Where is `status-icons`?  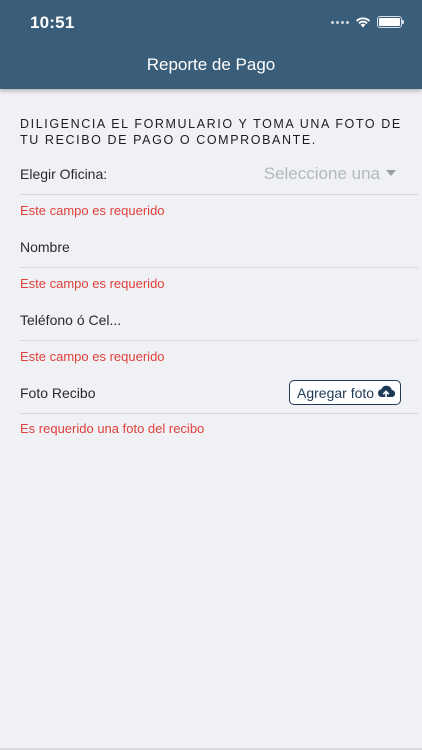 status-icons is located at coordinates (367, 22).